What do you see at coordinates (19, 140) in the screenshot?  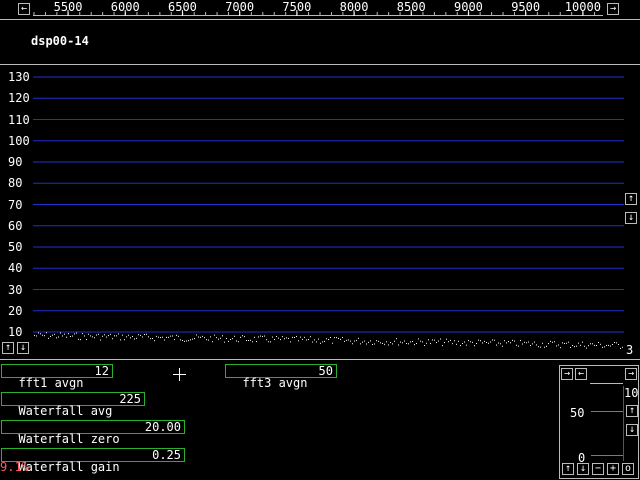 I see `spectrum-y-label: 100` at bounding box center [19, 140].